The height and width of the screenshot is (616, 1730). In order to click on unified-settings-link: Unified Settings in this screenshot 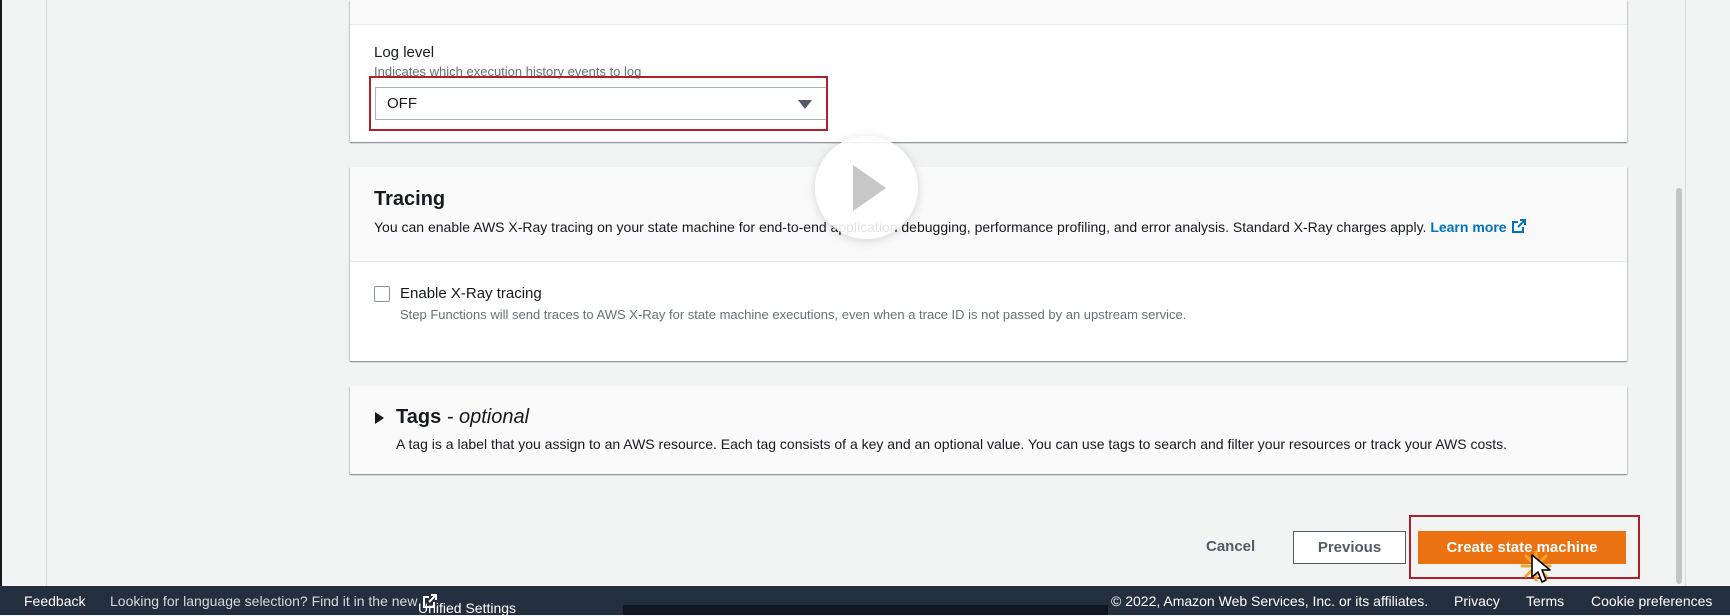, I will do `click(467, 604)`.